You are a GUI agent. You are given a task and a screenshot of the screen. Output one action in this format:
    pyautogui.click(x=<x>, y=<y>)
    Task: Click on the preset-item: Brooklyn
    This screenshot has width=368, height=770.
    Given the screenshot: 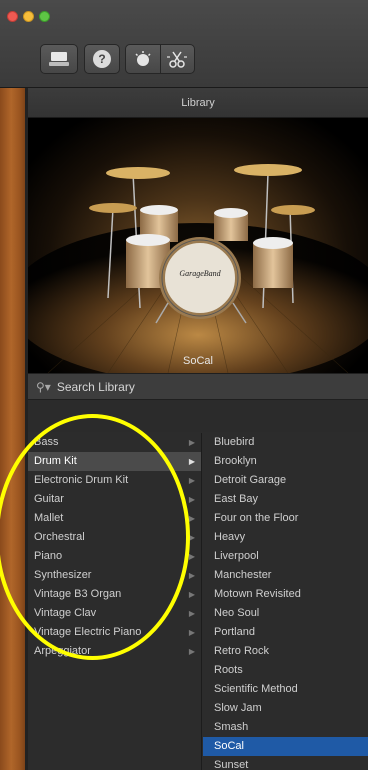 What is the action you would take?
    pyautogui.click(x=285, y=461)
    